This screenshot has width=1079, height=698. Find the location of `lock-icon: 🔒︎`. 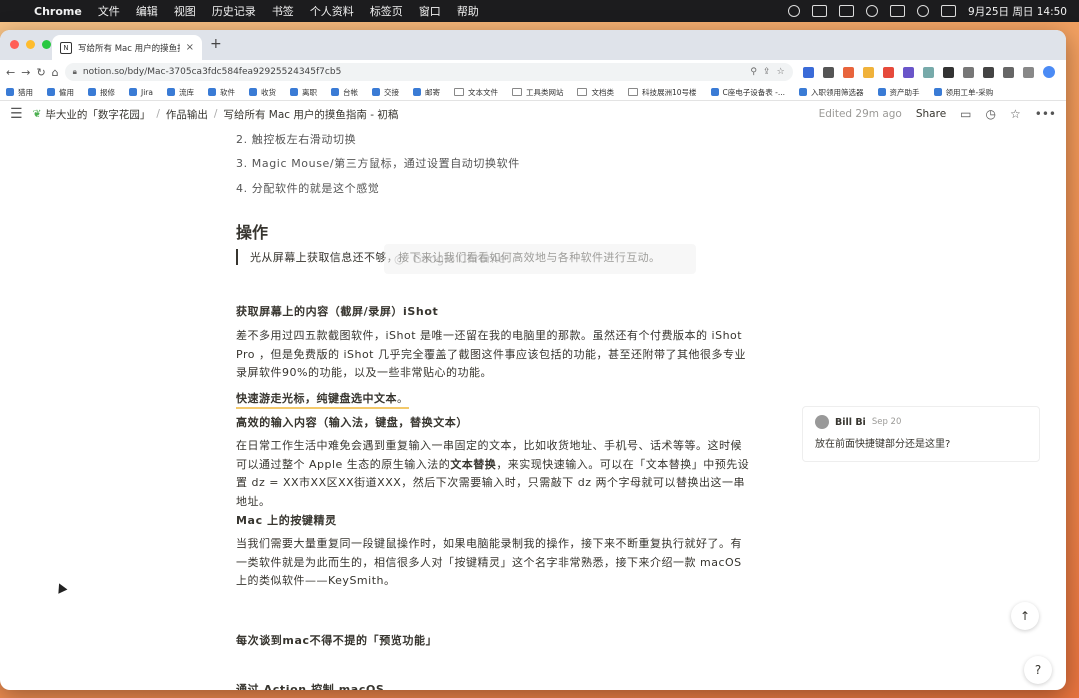

lock-icon: 🔒︎ is located at coordinates (75, 72).